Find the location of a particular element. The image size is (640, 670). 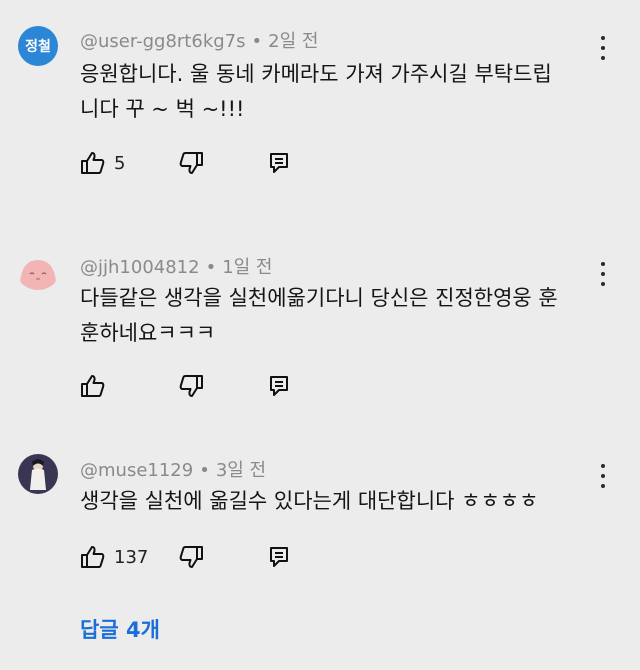

replies-link: 답글 4개 is located at coordinates (120, 629).